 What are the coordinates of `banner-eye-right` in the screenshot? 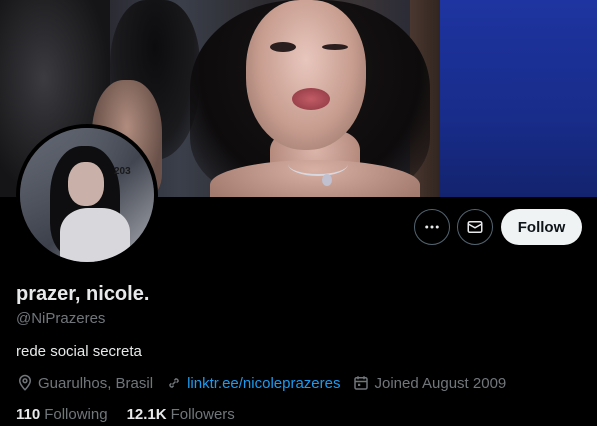 It's located at (335, 47).